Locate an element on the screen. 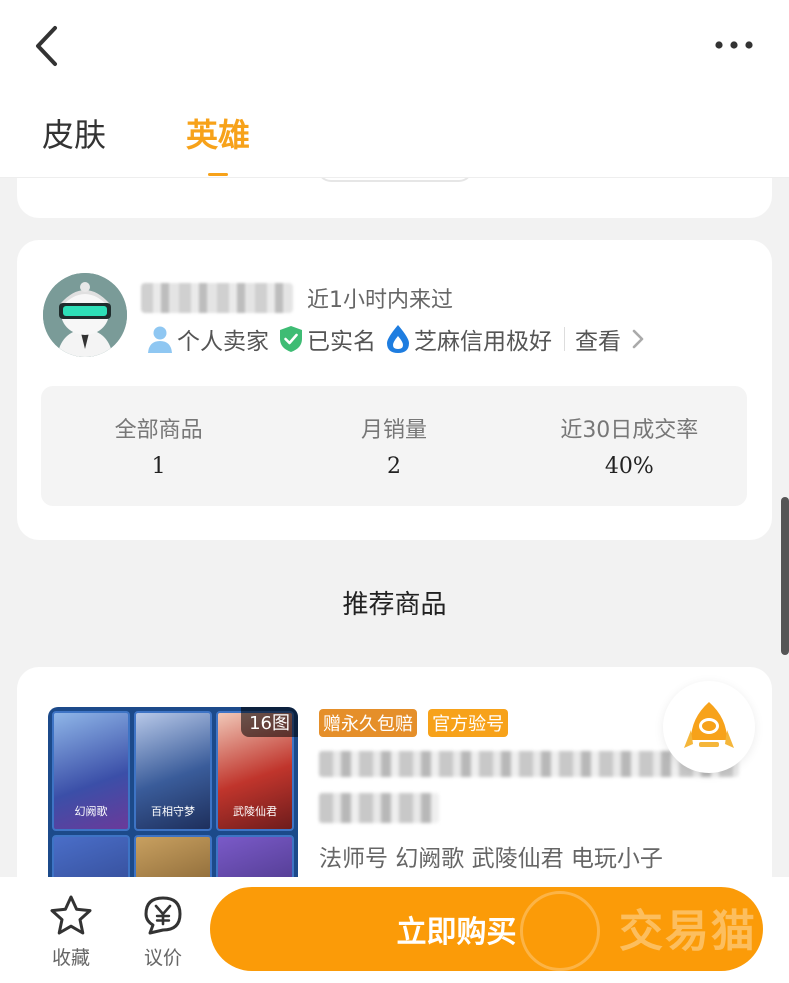 The image size is (789, 983). badge-personal-seller-label: 个人卖家 is located at coordinates (223, 342).